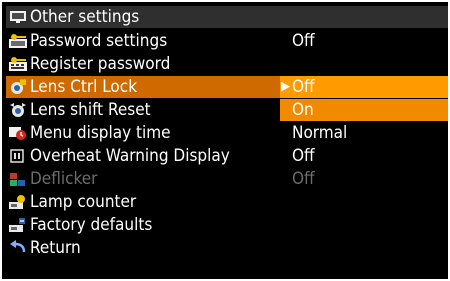  Describe the element at coordinates (17, 133) in the screenshot. I see `clock-icon` at that location.